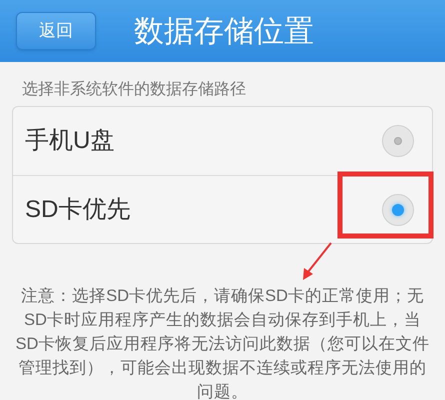  I want to click on option-label: SD卡优先, so click(77, 209).